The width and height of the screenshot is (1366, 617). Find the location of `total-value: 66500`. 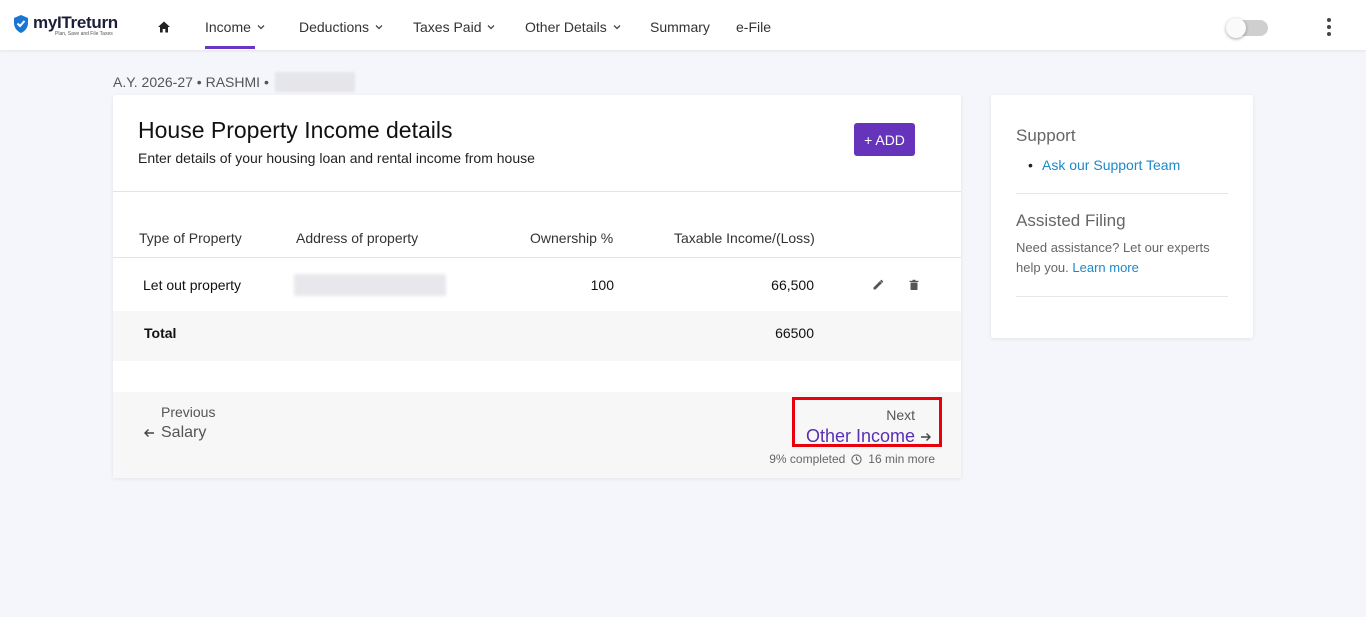

total-value: 66500 is located at coordinates (794, 333).